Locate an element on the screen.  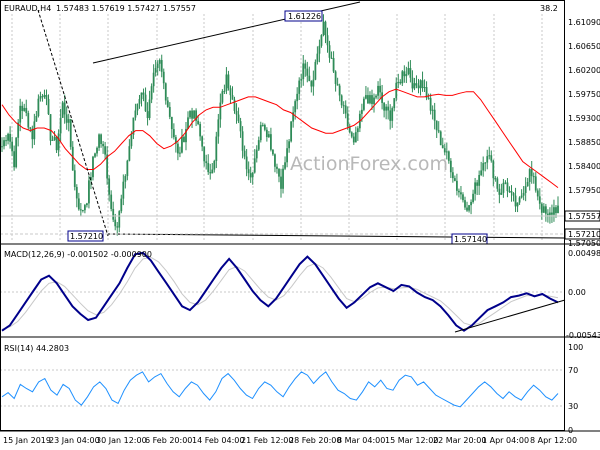
macd-tick: -0.005439 is located at coordinates (583, 335).